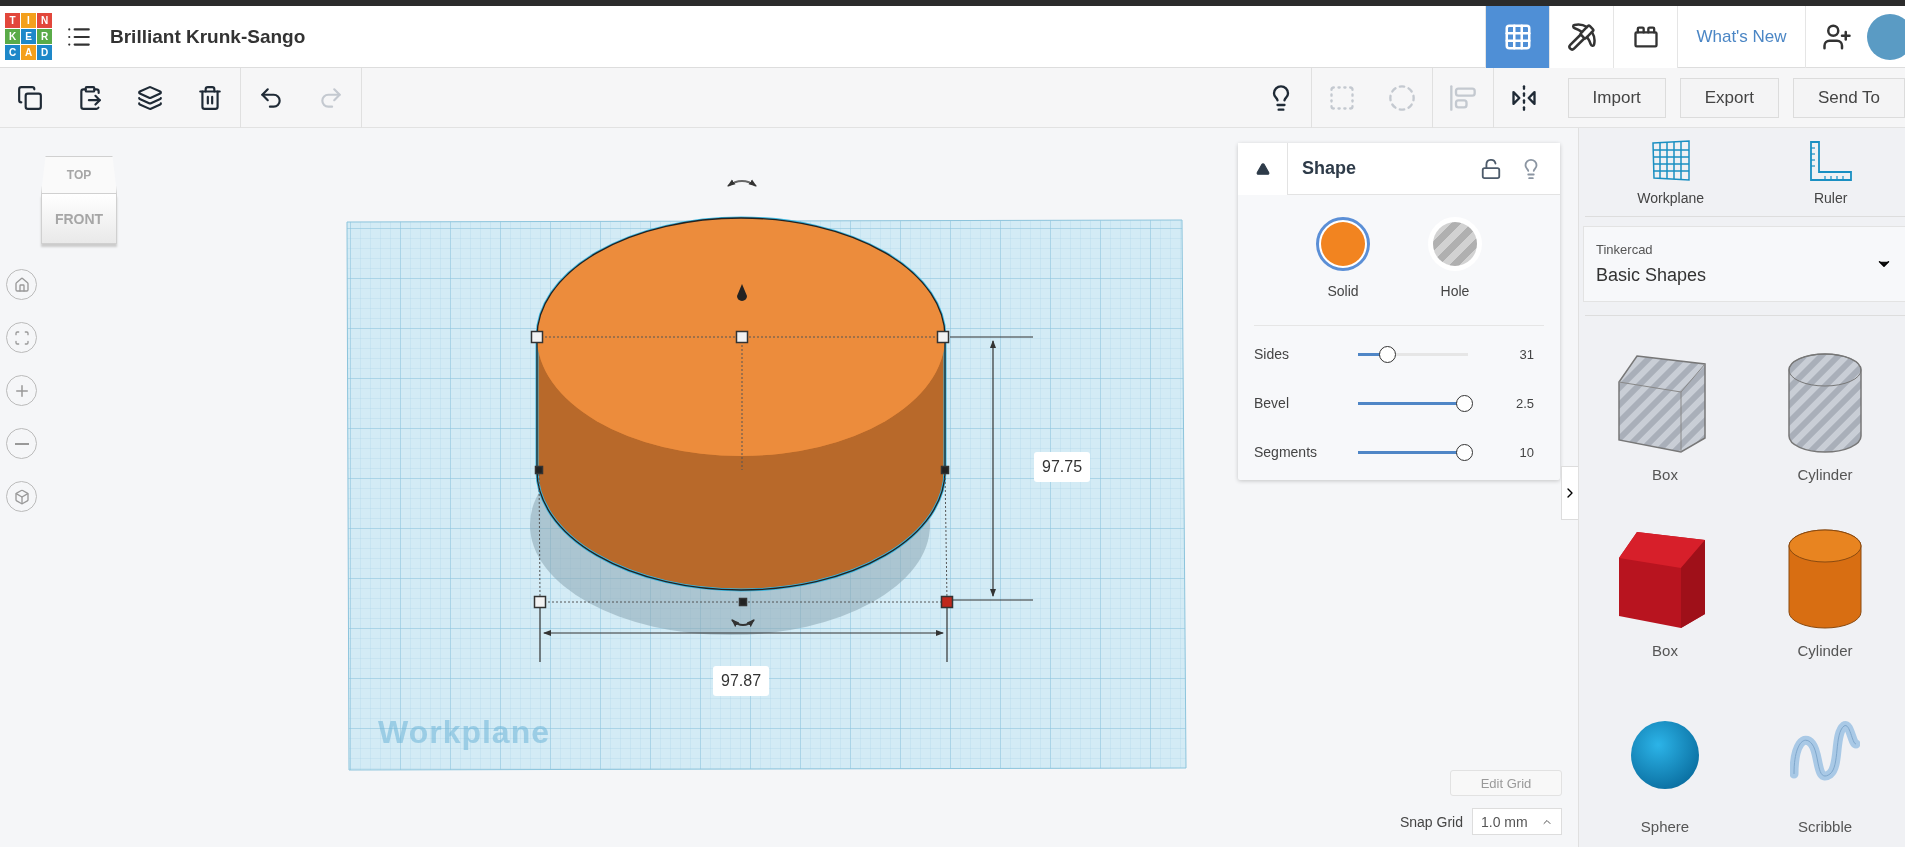 This screenshot has width=1905, height=847. What do you see at coordinates (1526, 354) in the screenshot?
I see `parameter-value: 31` at bounding box center [1526, 354].